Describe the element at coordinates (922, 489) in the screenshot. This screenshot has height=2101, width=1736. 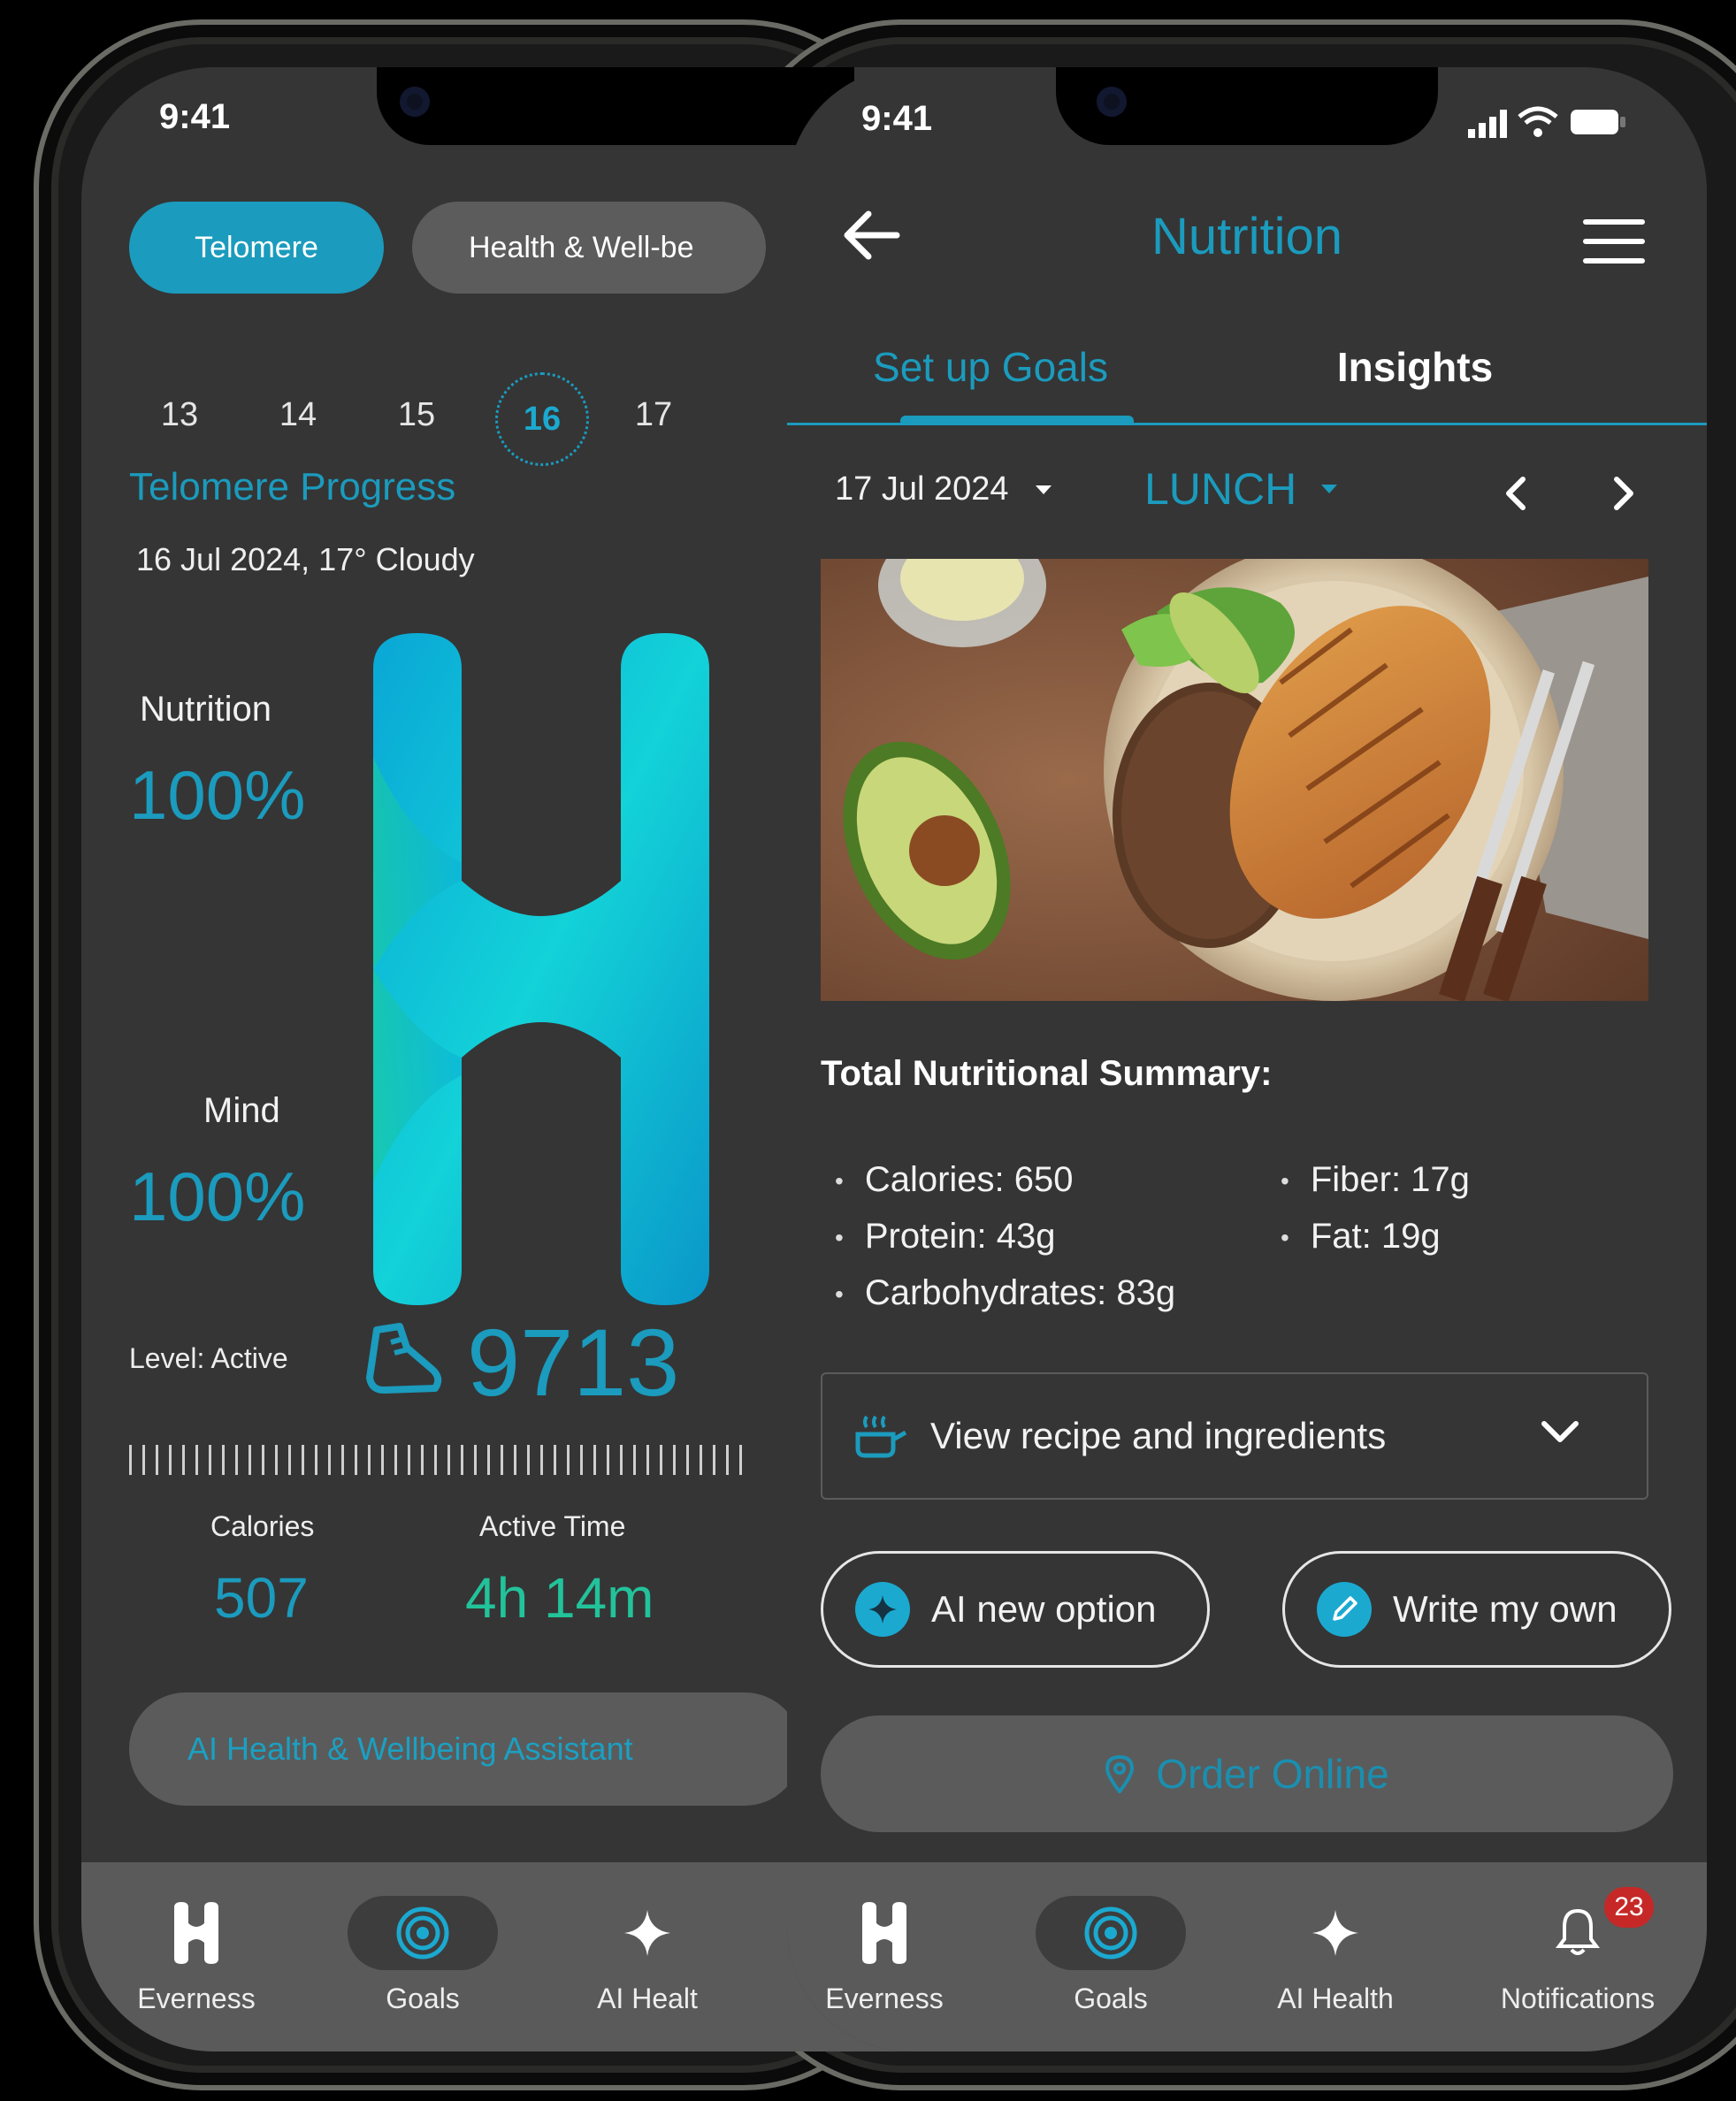
I see `date-value: 17 Jul 2024` at that location.